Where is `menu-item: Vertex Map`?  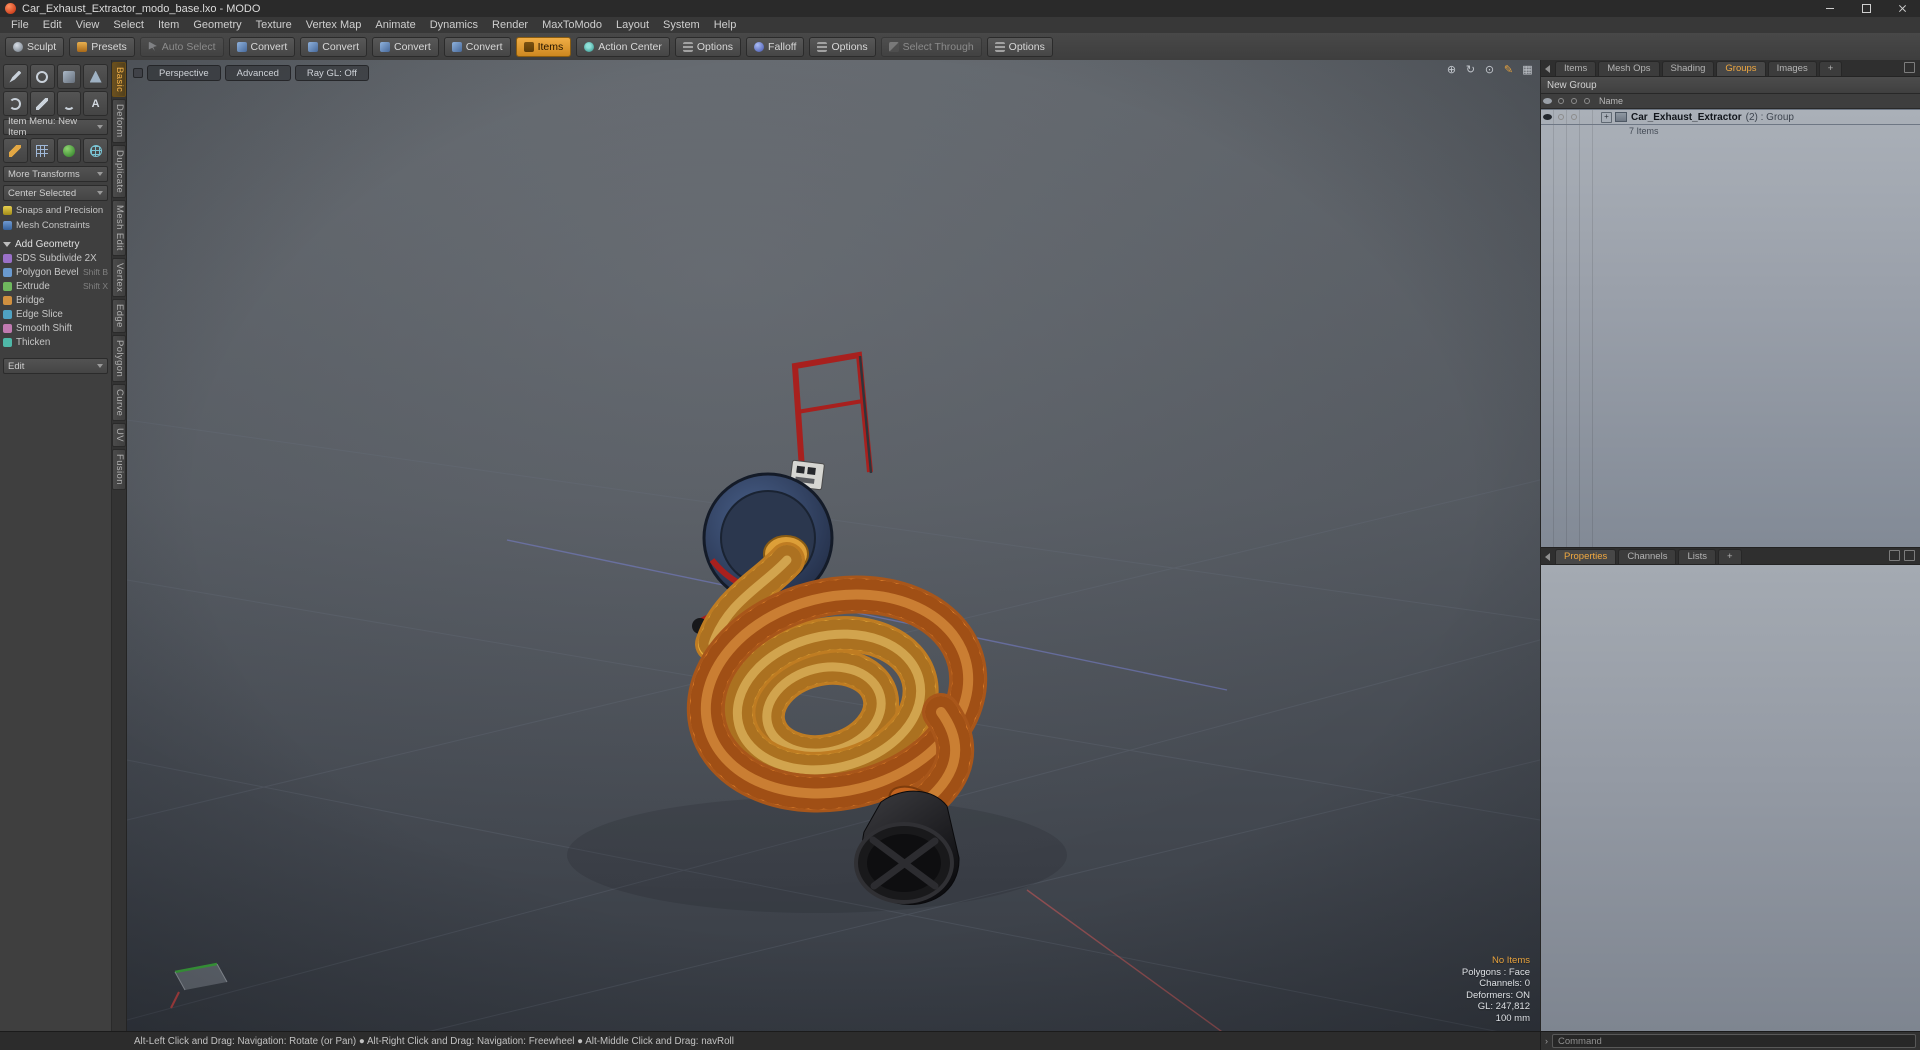 menu-item: Vertex Map is located at coordinates (334, 25).